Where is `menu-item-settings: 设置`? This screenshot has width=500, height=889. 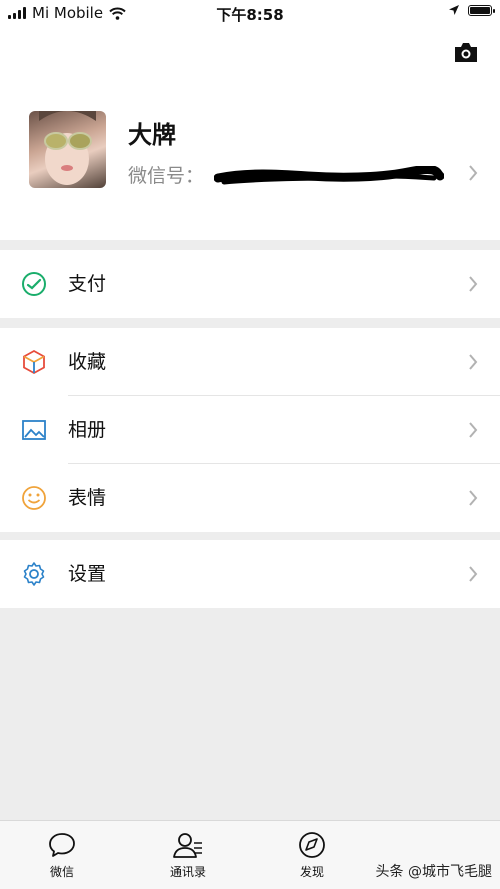 menu-item-settings: 设置 is located at coordinates (250, 574).